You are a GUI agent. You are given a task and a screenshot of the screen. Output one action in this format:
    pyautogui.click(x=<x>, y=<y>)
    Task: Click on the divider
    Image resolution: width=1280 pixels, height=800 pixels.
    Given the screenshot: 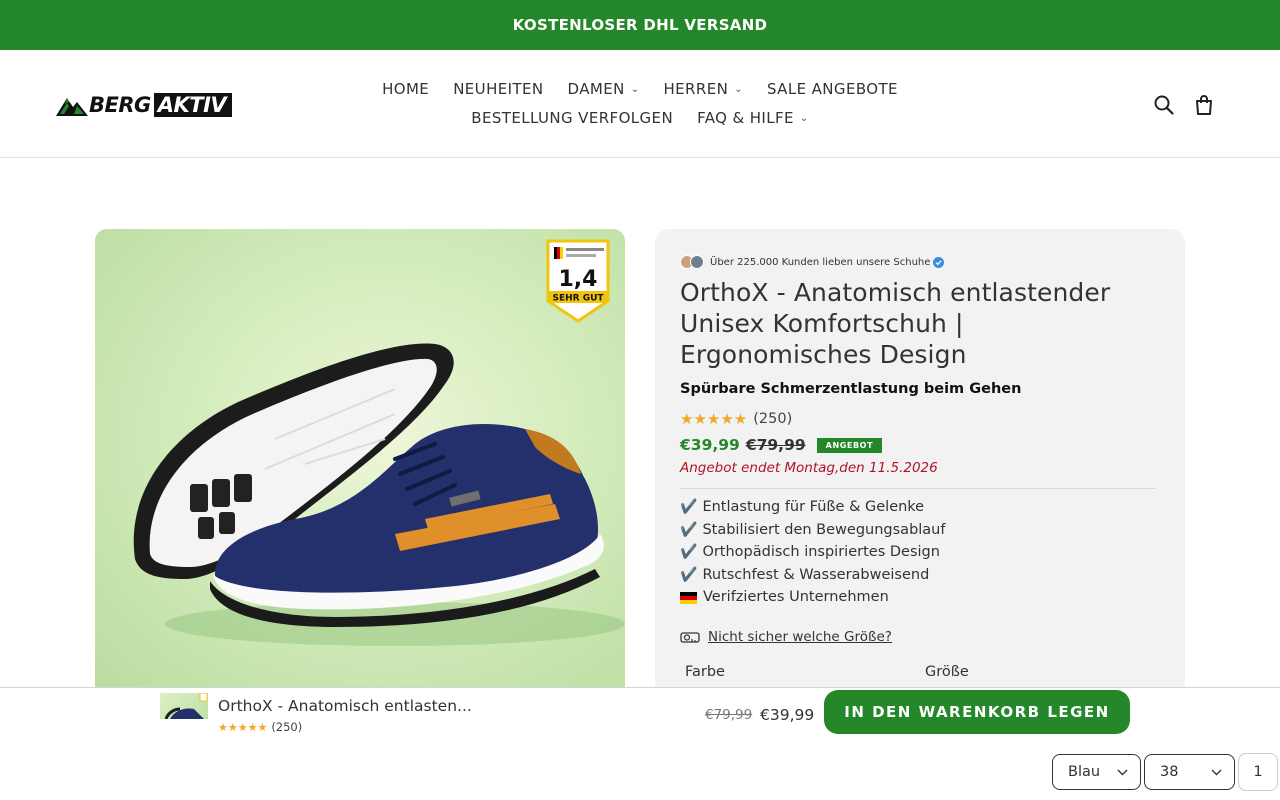 What is the action you would take?
    pyautogui.click(x=917, y=488)
    